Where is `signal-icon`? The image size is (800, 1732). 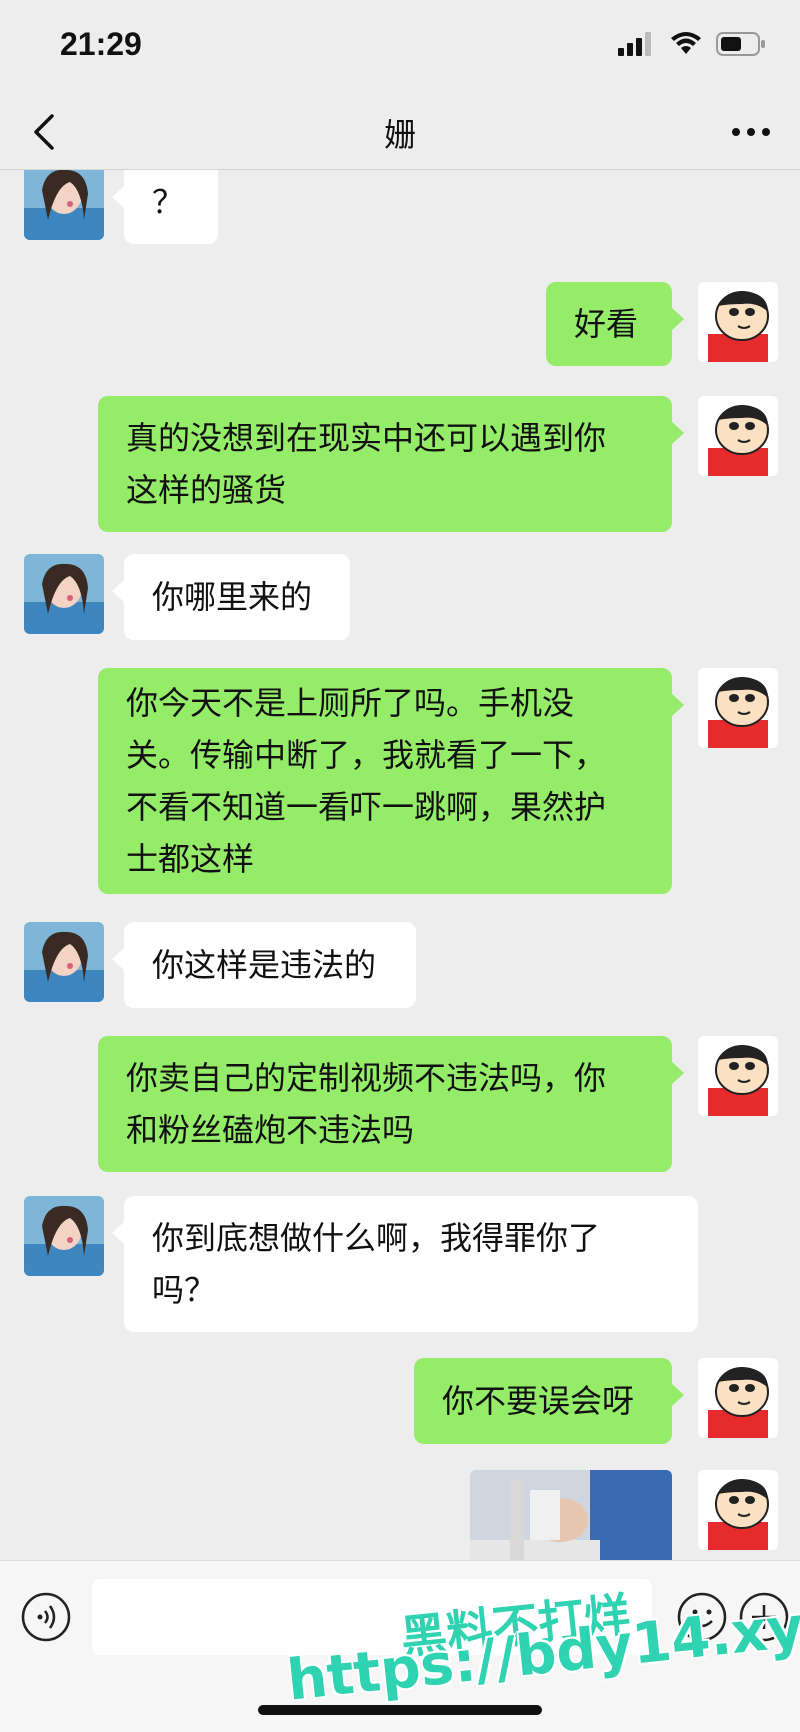 signal-icon is located at coordinates (634, 44).